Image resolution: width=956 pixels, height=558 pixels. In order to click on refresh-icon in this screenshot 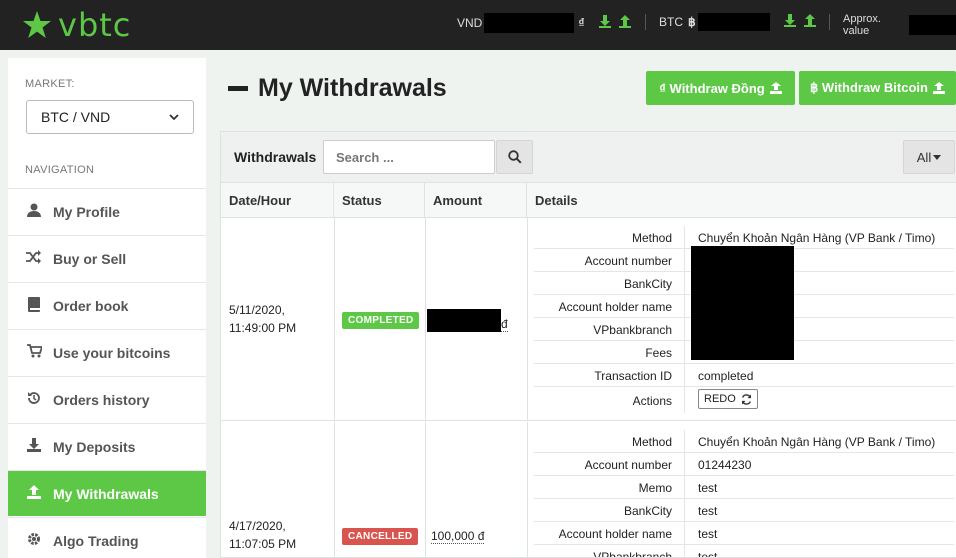, I will do `click(746, 399)`.